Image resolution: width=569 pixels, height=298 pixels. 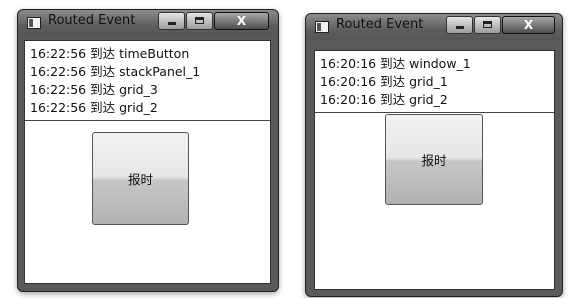 I want to click on list-item: 16:22:56 到达 timeButton, so click(x=147, y=54).